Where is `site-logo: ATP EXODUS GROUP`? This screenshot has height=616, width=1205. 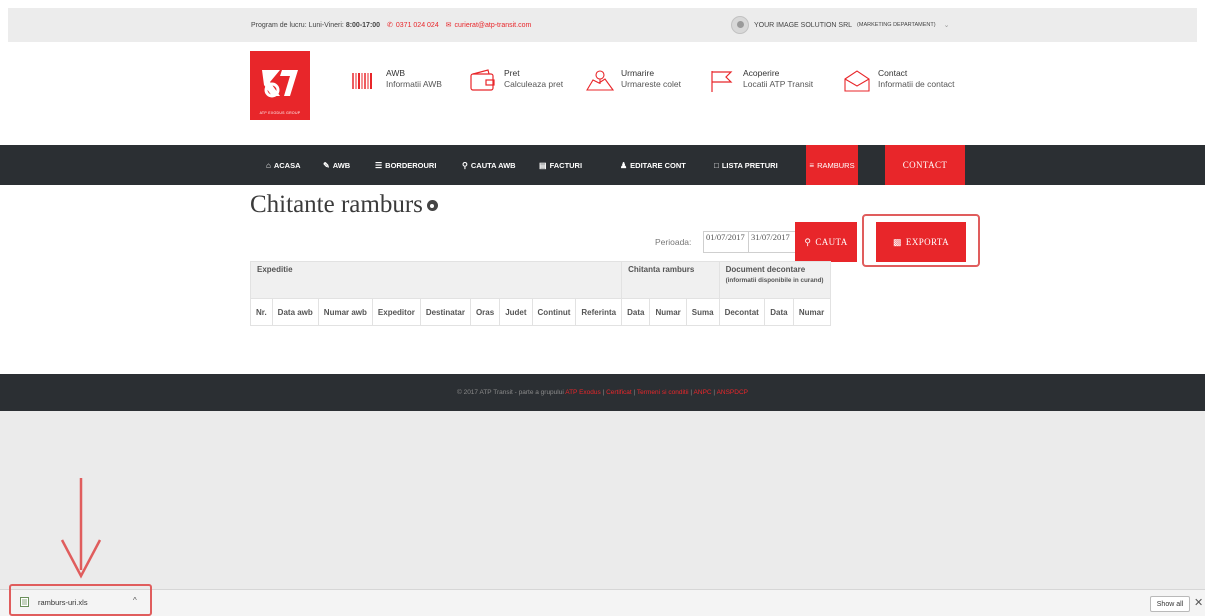
site-logo: ATP EXODUS GROUP is located at coordinates (280, 85).